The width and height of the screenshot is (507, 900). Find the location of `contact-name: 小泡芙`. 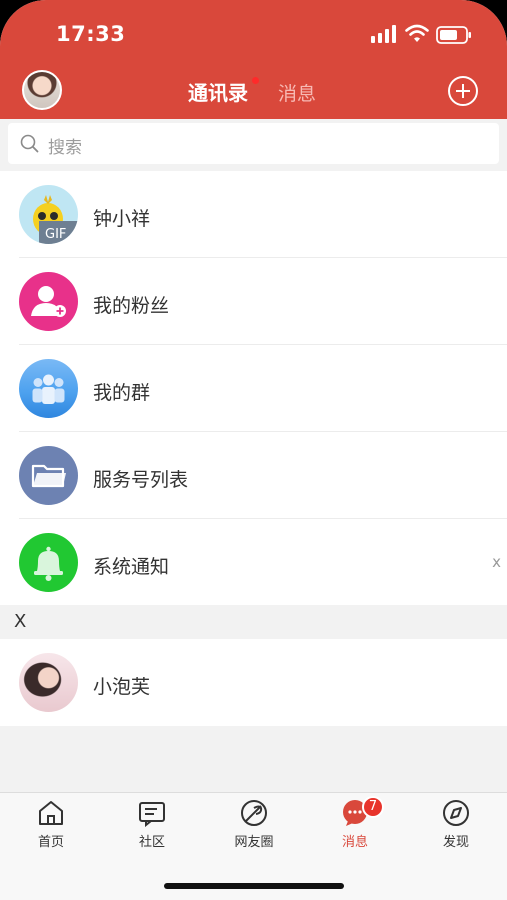

contact-name: 小泡芙 is located at coordinates (122, 687).